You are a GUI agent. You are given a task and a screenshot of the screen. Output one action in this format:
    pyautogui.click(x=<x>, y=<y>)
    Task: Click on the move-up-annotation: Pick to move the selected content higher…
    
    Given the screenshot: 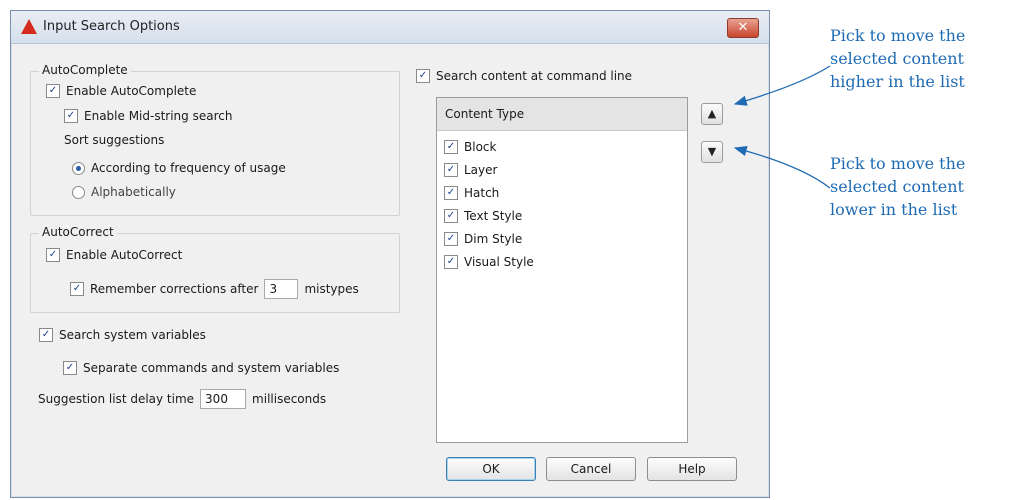 What is the action you would take?
    pyautogui.click(x=898, y=58)
    